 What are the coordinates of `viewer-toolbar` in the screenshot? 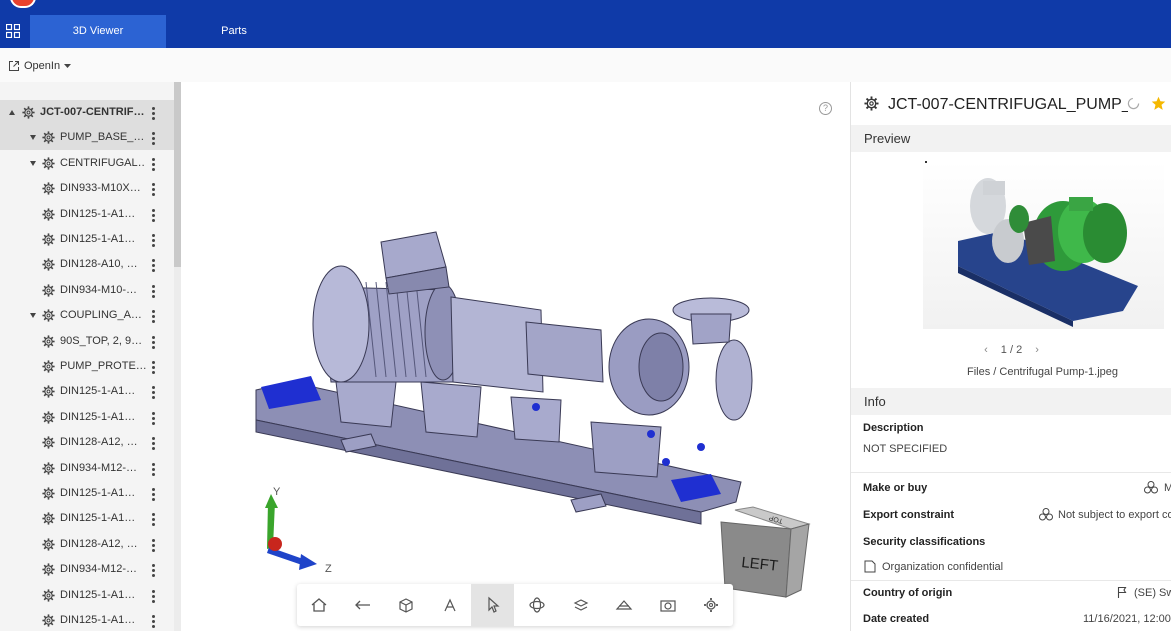 It's located at (515, 605).